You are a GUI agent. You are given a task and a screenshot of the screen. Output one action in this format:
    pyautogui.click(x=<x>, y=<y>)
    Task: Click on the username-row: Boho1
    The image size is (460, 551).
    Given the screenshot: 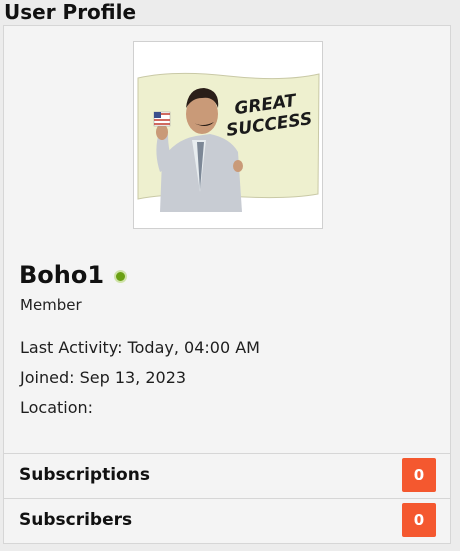 What is the action you would take?
    pyautogui.click(x=73, y=275)
    